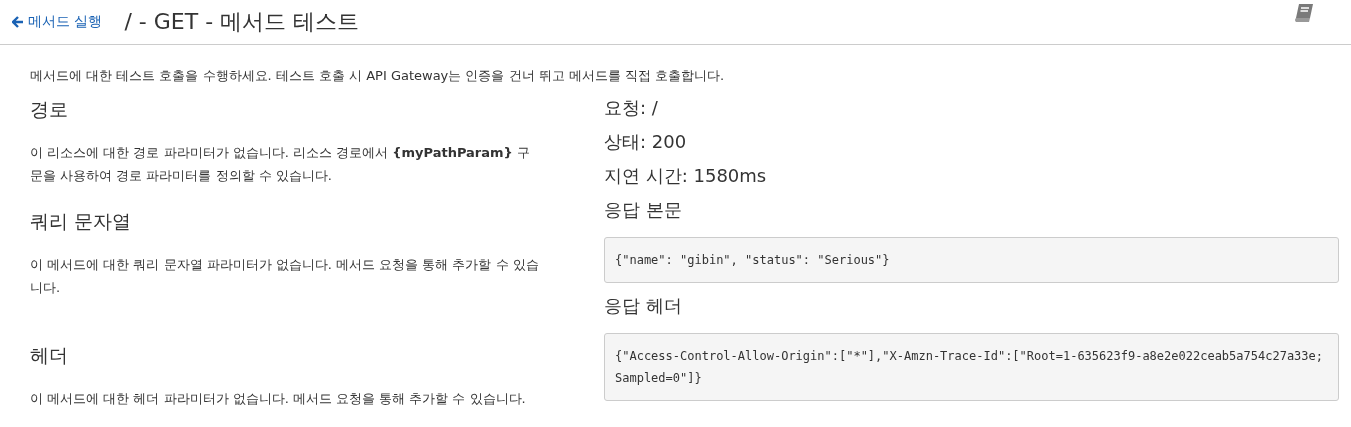 The image size is (1351, 427). What do you see at coordinates (971, 367) in the screenshot?
I see `code-block: {"Access-Control-Allow-Origin":["*"],"X-Amzn-Trace-Id":["Root=1-635623f9-a8e2e022ceab5a754c27a33e;Sampled=0"]}` at bounding box center [971, 367].